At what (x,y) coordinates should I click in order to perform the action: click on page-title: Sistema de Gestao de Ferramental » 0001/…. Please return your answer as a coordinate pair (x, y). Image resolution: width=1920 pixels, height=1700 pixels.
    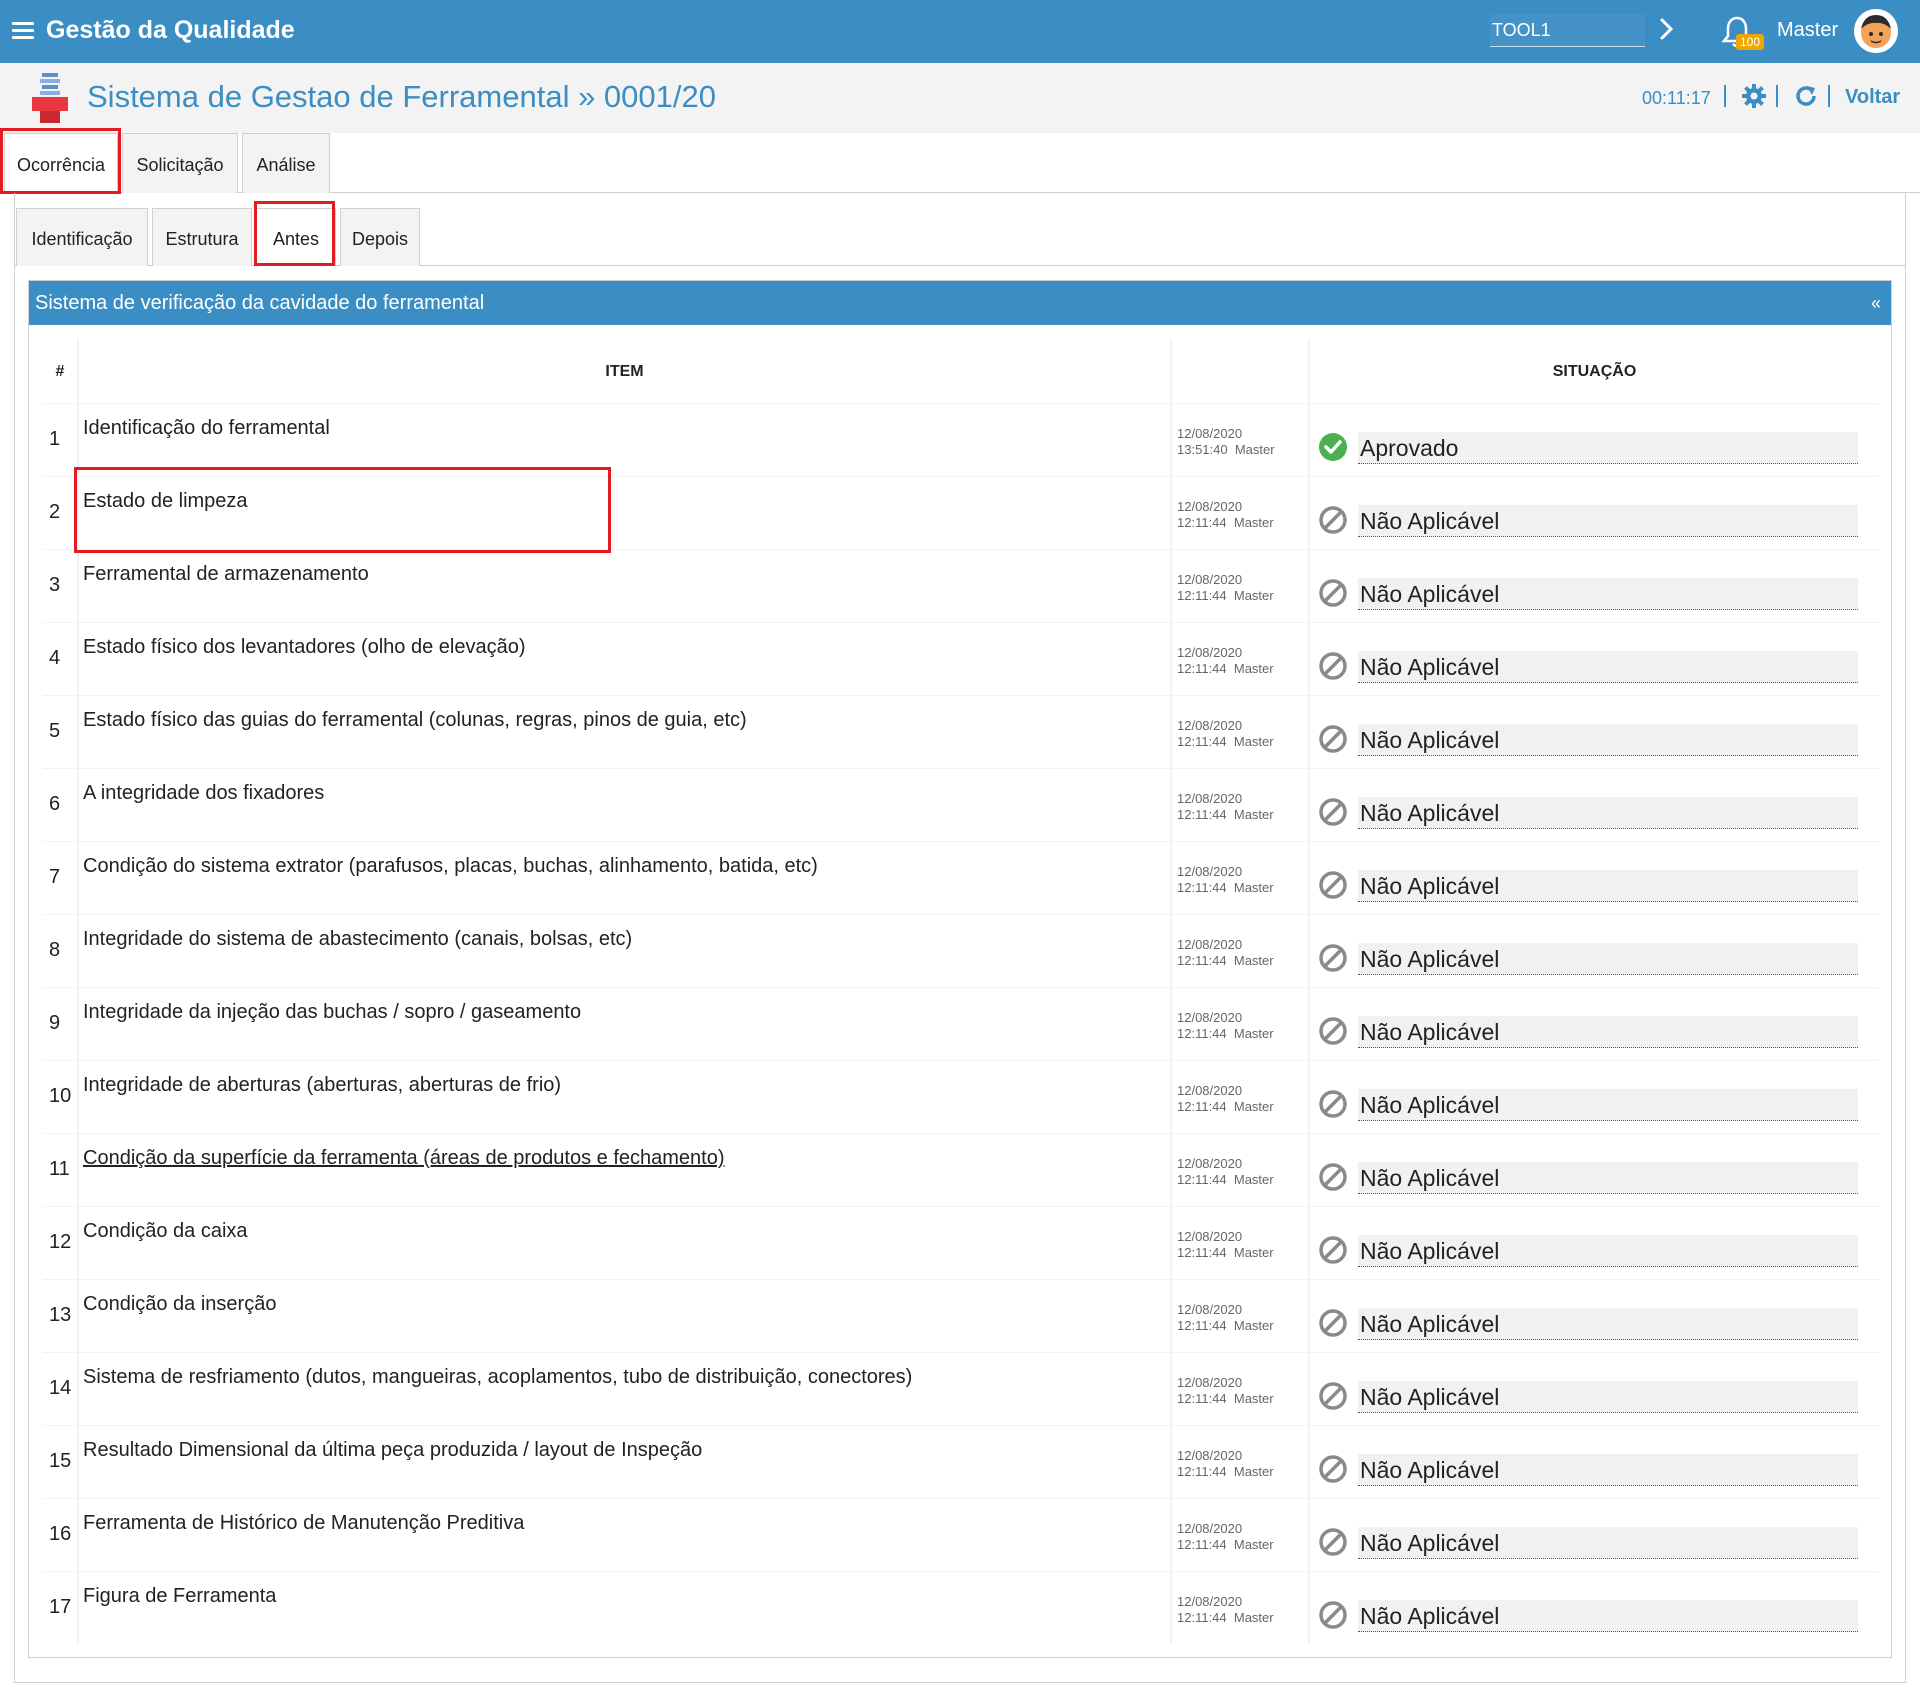
    Looking at the image, I should click on (401, 96).